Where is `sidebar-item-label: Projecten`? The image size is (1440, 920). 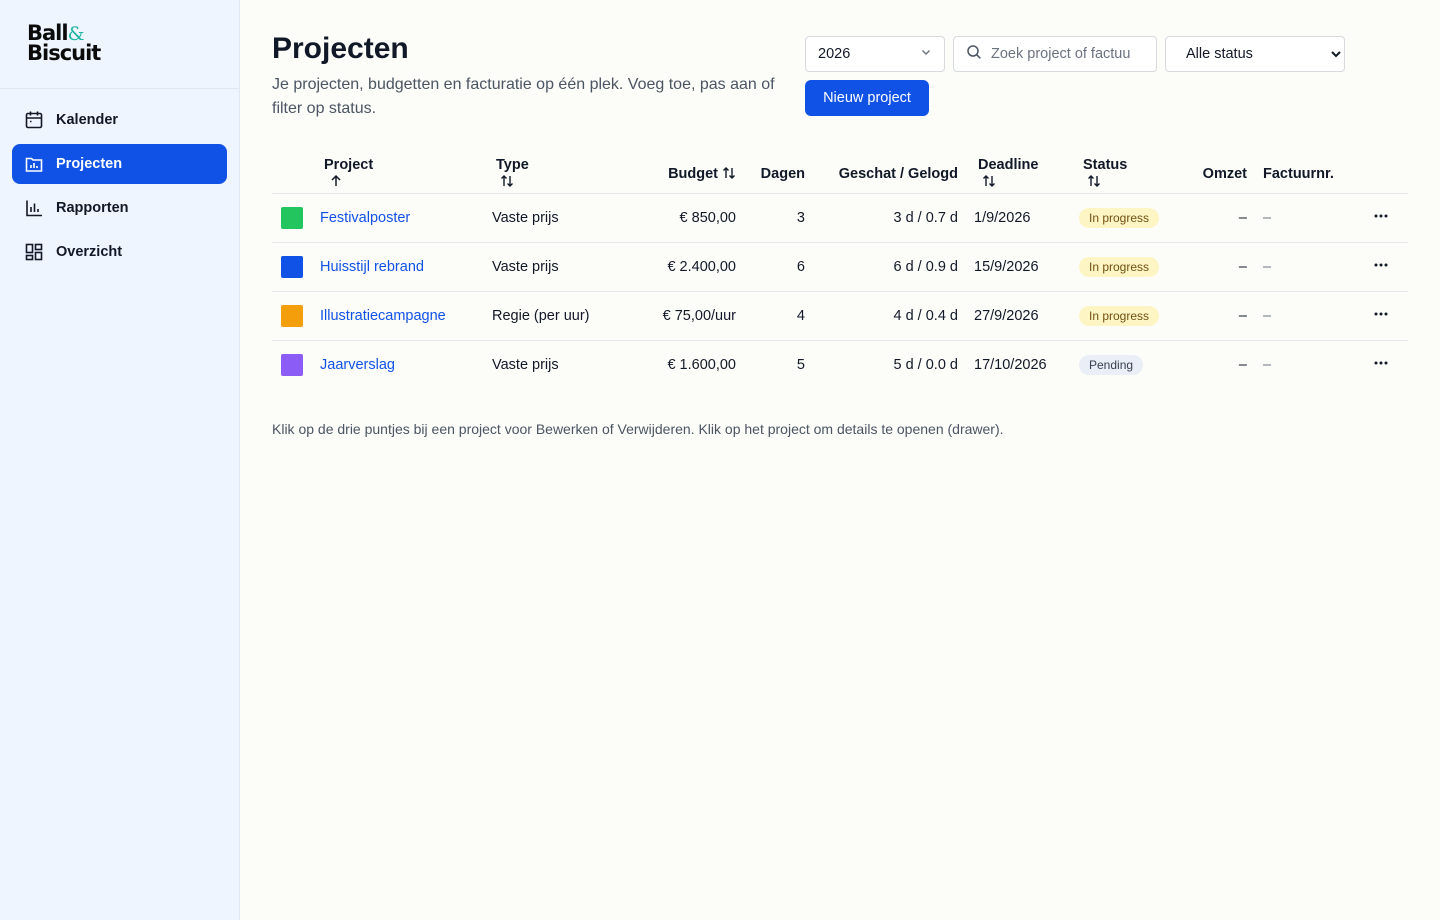
sidebar-item-label: Projecten is located at coordinates (89, 164).